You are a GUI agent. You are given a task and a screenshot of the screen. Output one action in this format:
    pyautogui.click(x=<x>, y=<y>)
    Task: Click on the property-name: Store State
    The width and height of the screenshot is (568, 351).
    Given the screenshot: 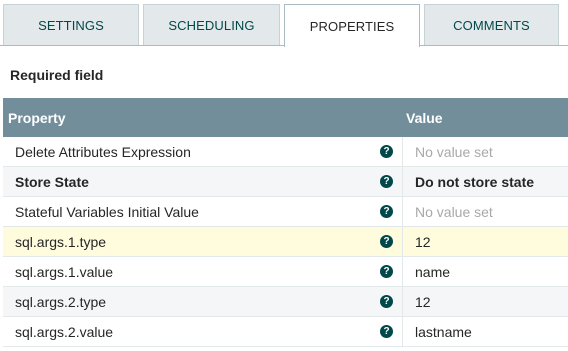 What is the action you would take?
    pyautogui.click(x=52, y=182)
    